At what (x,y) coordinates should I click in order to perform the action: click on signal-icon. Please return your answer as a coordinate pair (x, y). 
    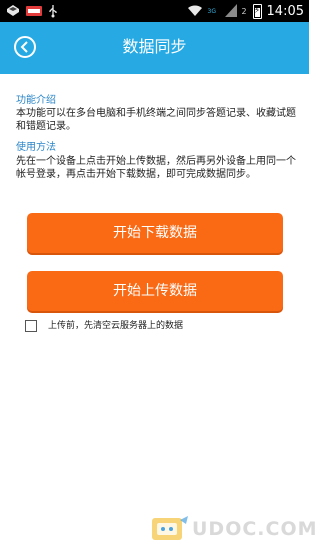
    Looking at the image, I should click on (230, 11).